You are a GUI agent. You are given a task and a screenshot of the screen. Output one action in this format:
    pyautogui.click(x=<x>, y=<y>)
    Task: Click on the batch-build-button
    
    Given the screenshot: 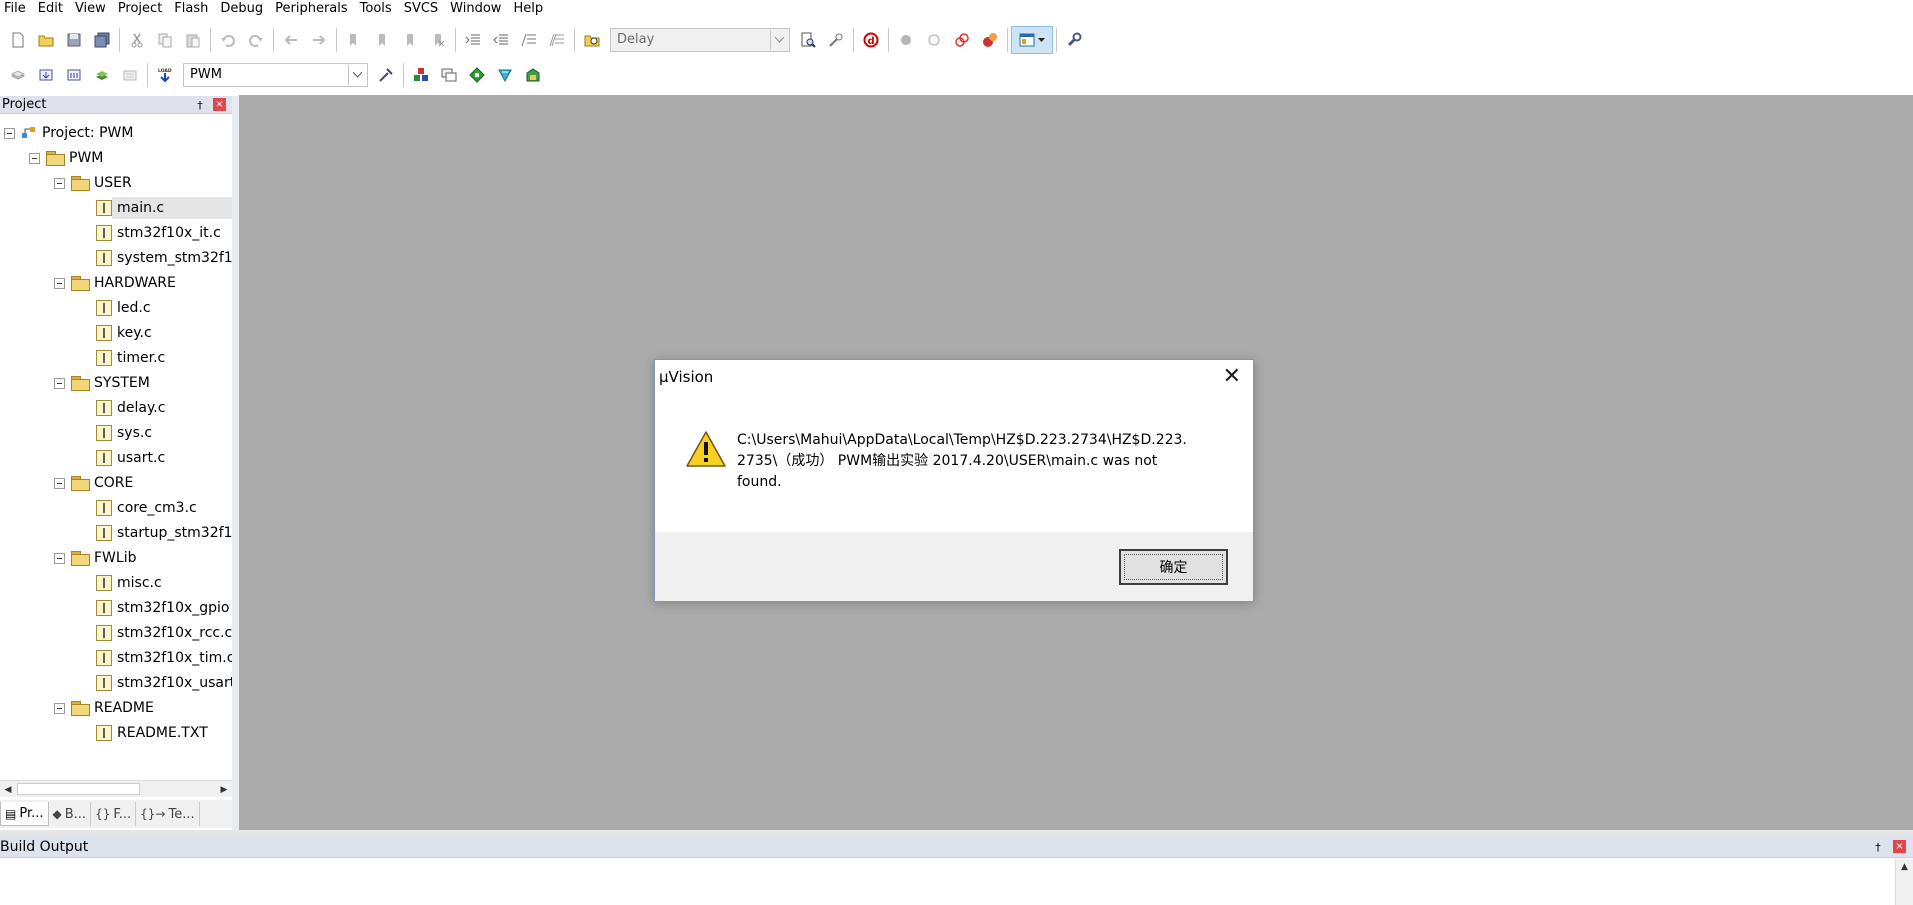 What is the action you would take?
    pyautogui.click(x=102, y=75)
    